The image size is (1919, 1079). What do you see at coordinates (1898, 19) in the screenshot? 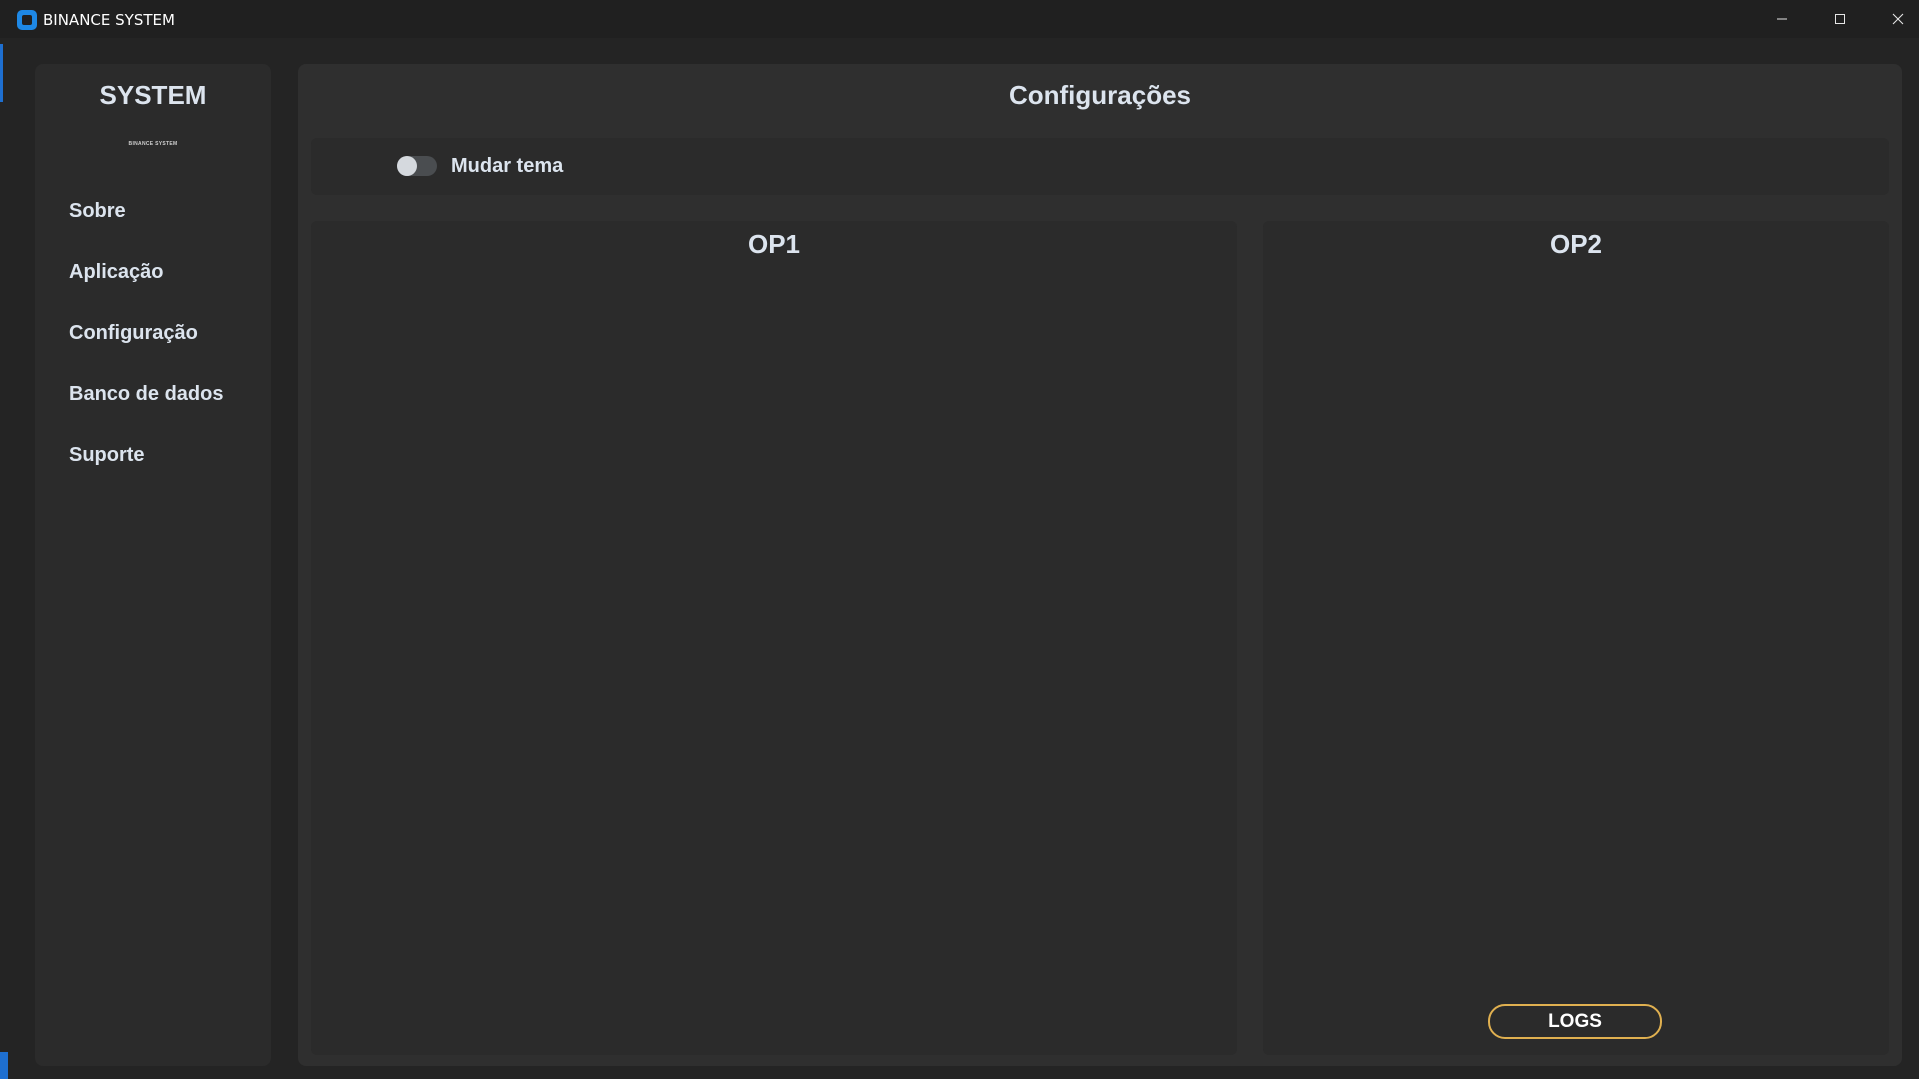
I see `close-icon` at bounding box center [1898, 19].